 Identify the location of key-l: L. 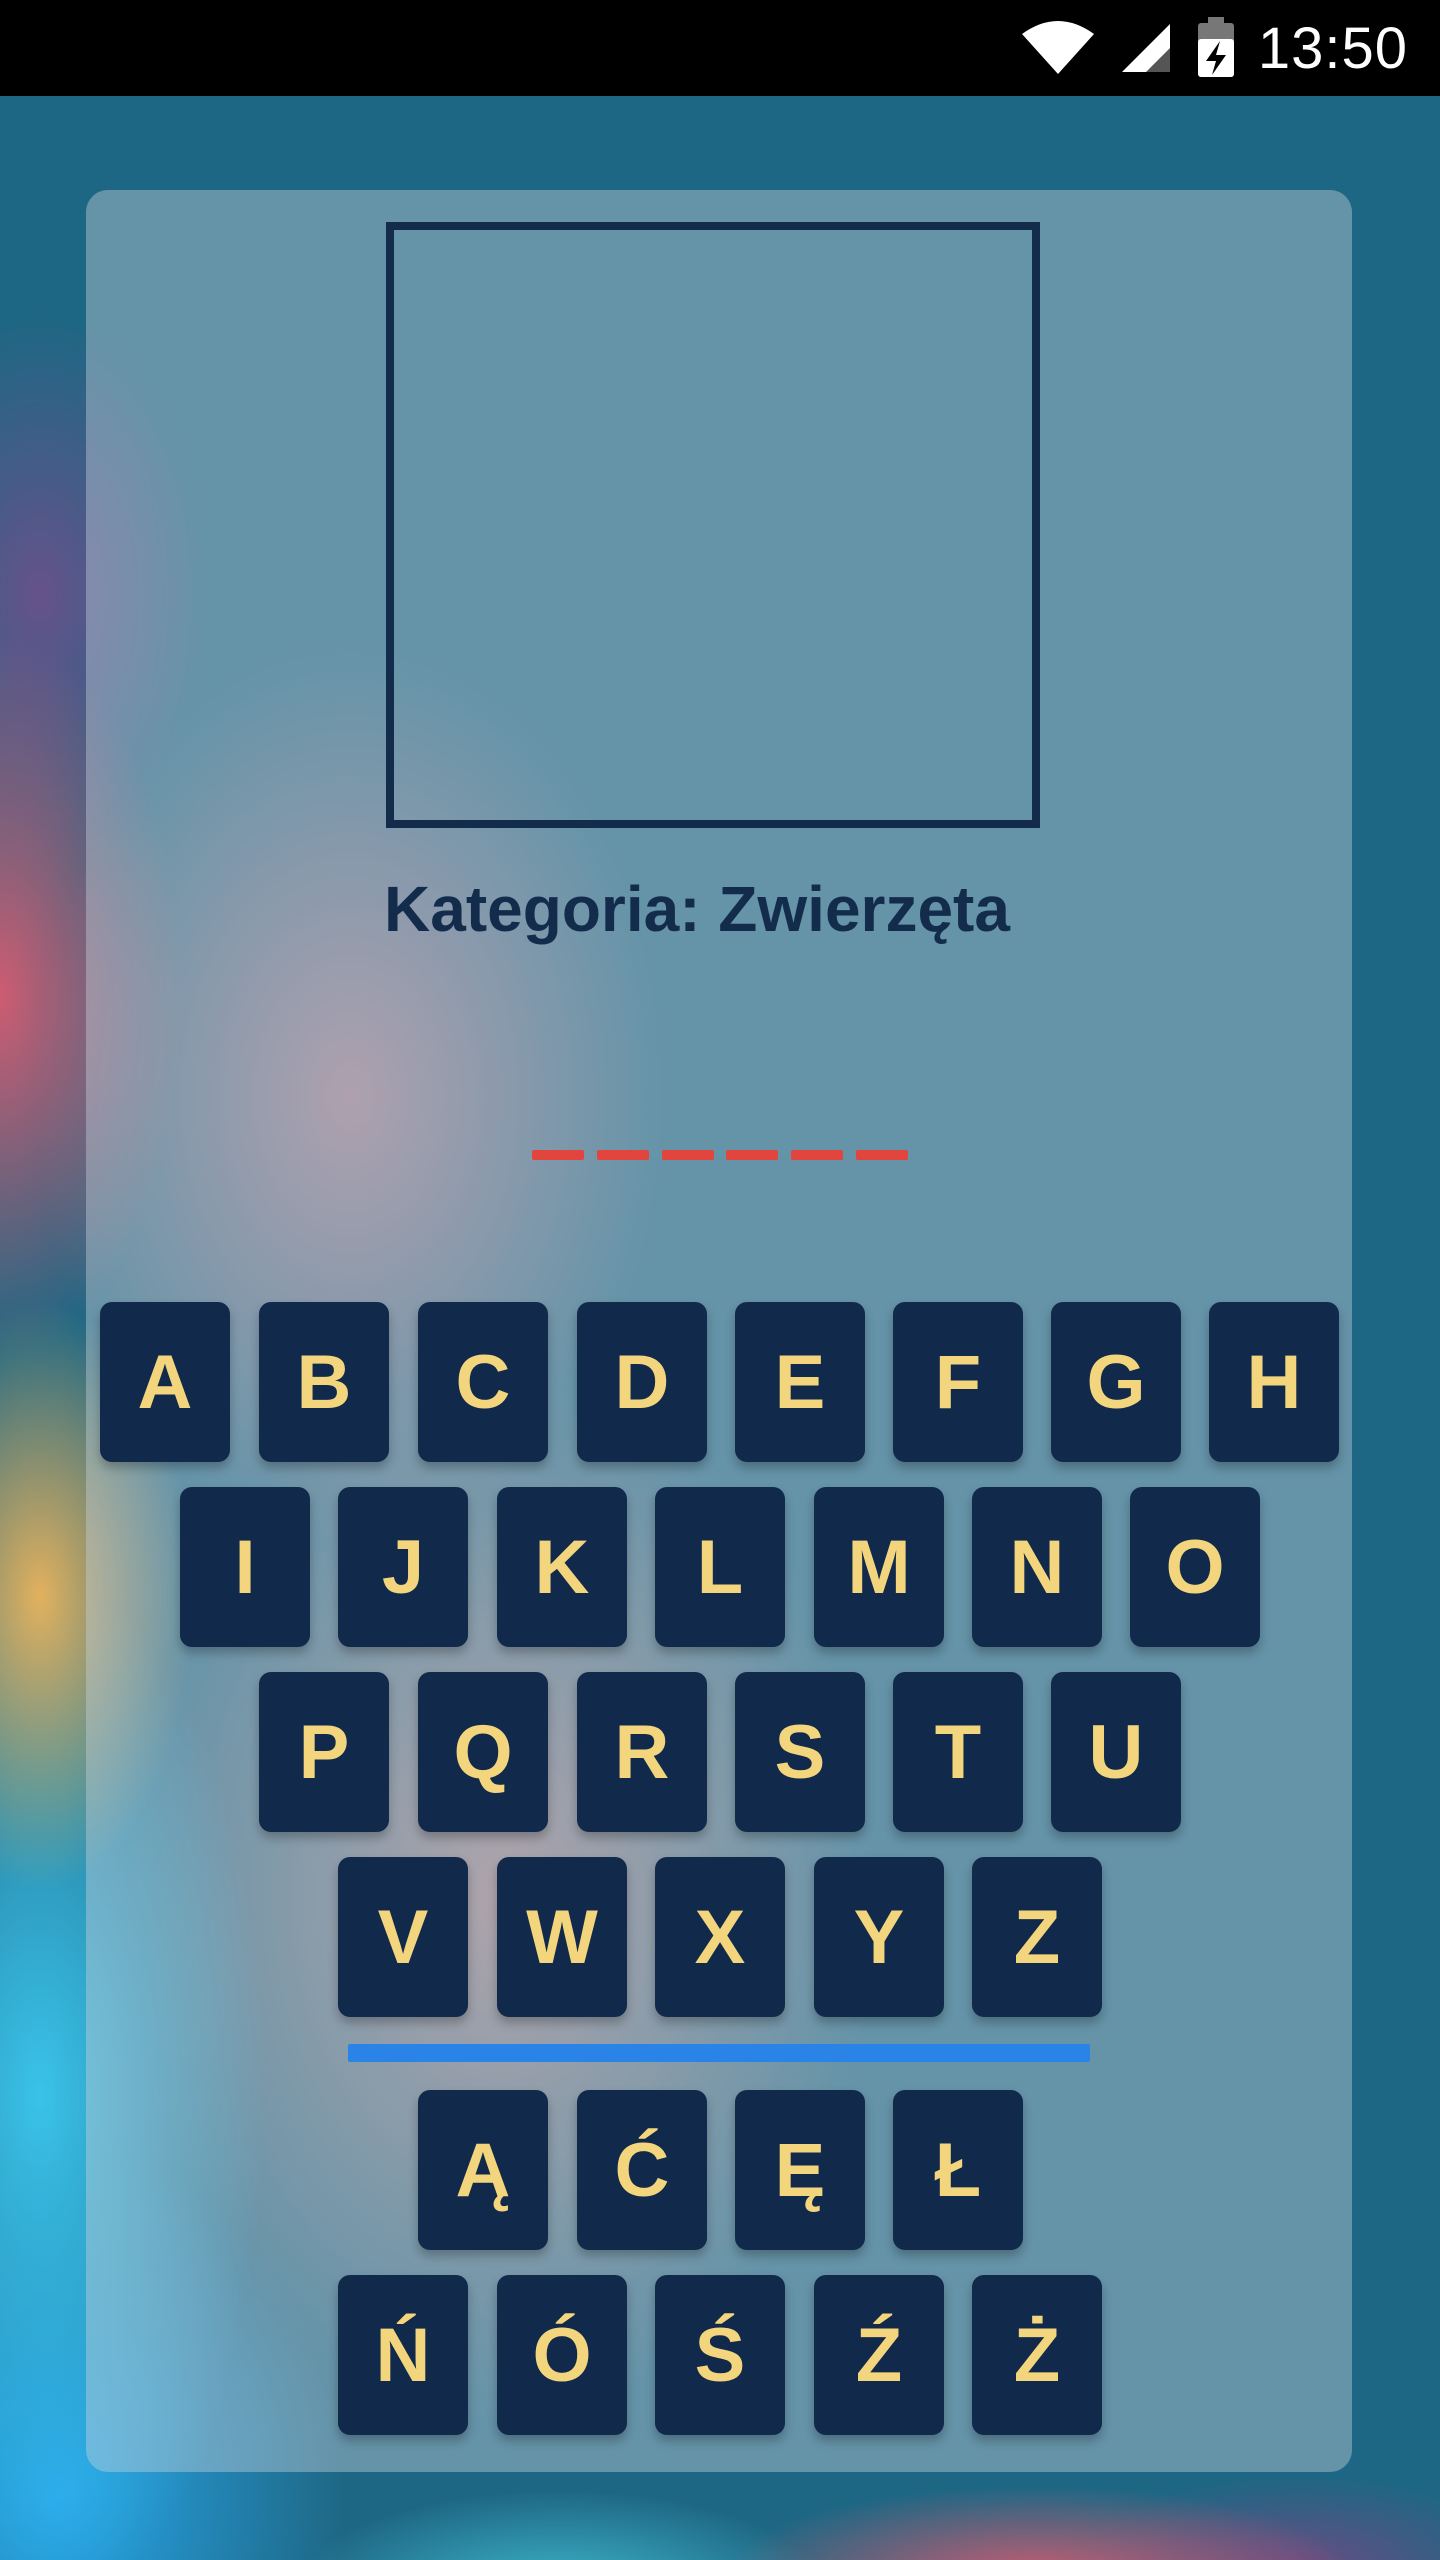
(720, 1567).